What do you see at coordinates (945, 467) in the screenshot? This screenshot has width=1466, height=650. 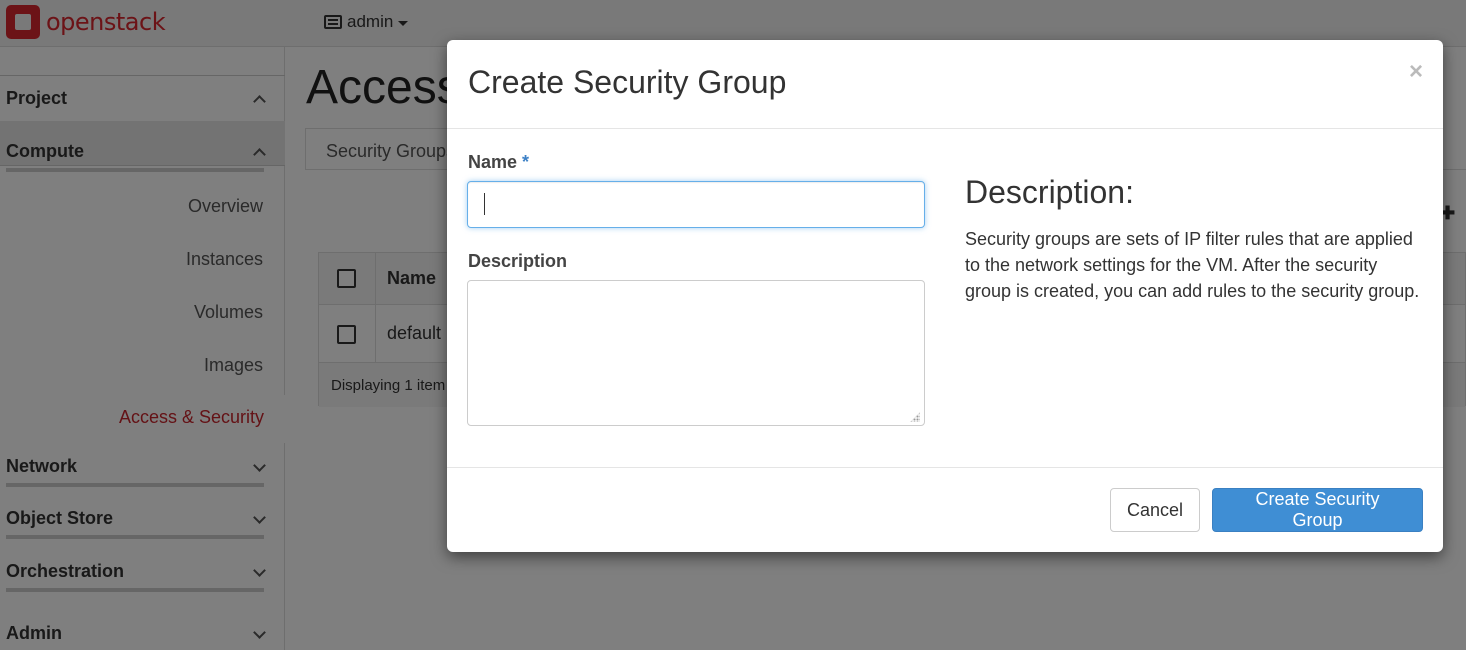 I see `modal-footer-divider` at bounding box center [945, 467].